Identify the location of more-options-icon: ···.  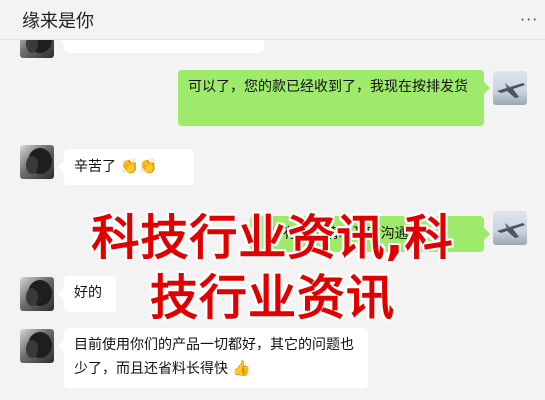
(529, 19).